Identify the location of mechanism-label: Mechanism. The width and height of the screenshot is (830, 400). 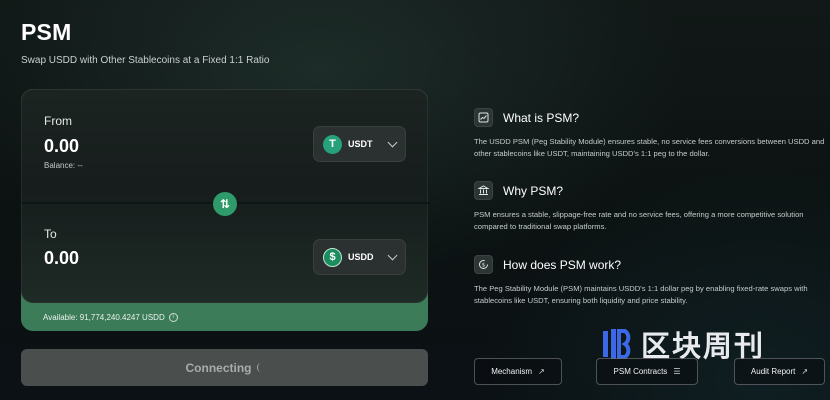
(512, 371).